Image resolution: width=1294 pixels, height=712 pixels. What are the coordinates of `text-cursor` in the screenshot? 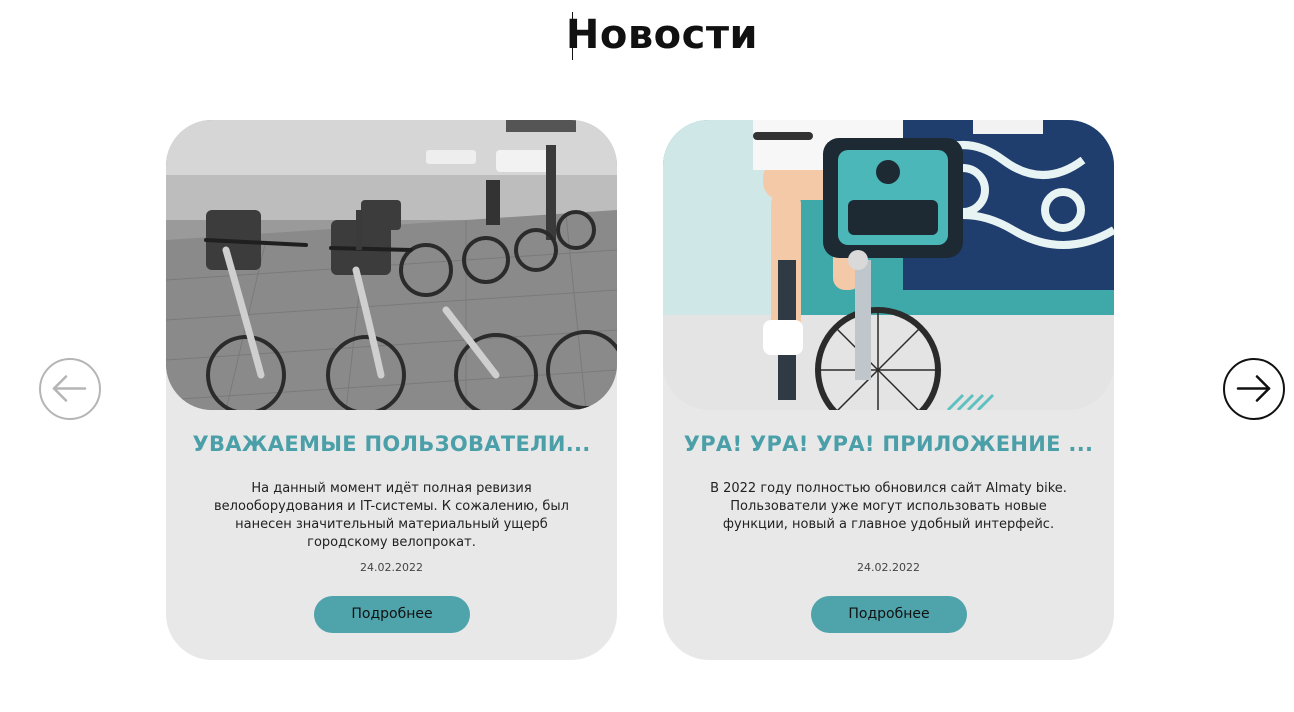 It's located at (572, 36).